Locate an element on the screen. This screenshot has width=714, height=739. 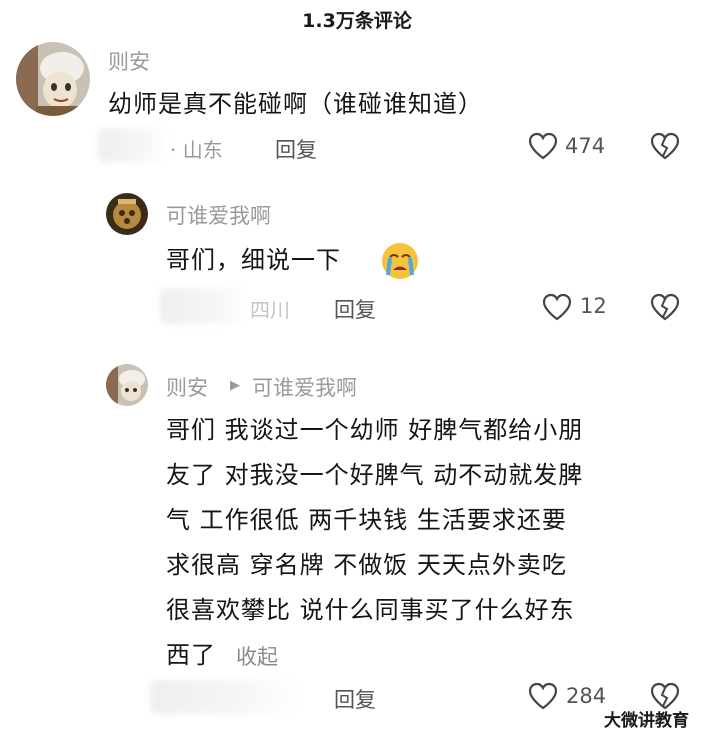
reply-text: 哥们，细说一下 is located at coordinates (253, 260).